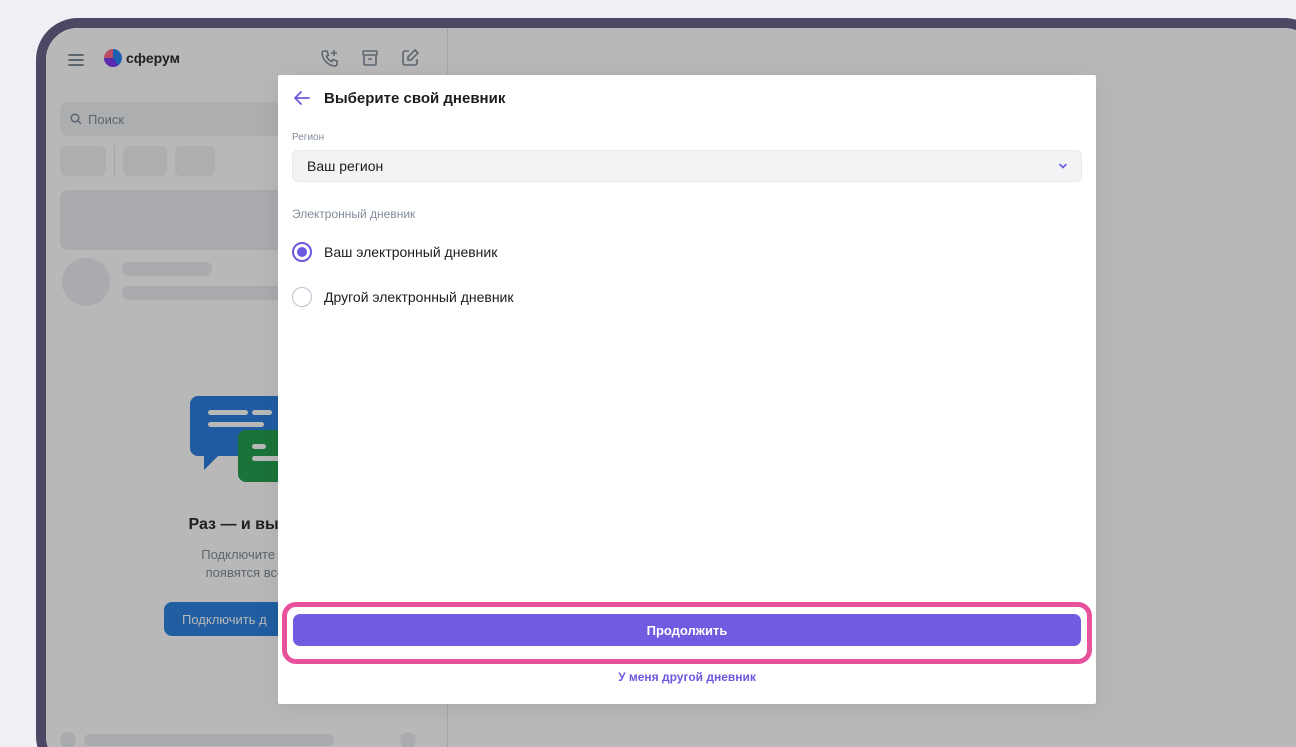 The height and width of the screenshot is (747, 1296). I want to click on diary-section-label: Электронный дневник, so click(354, 214).